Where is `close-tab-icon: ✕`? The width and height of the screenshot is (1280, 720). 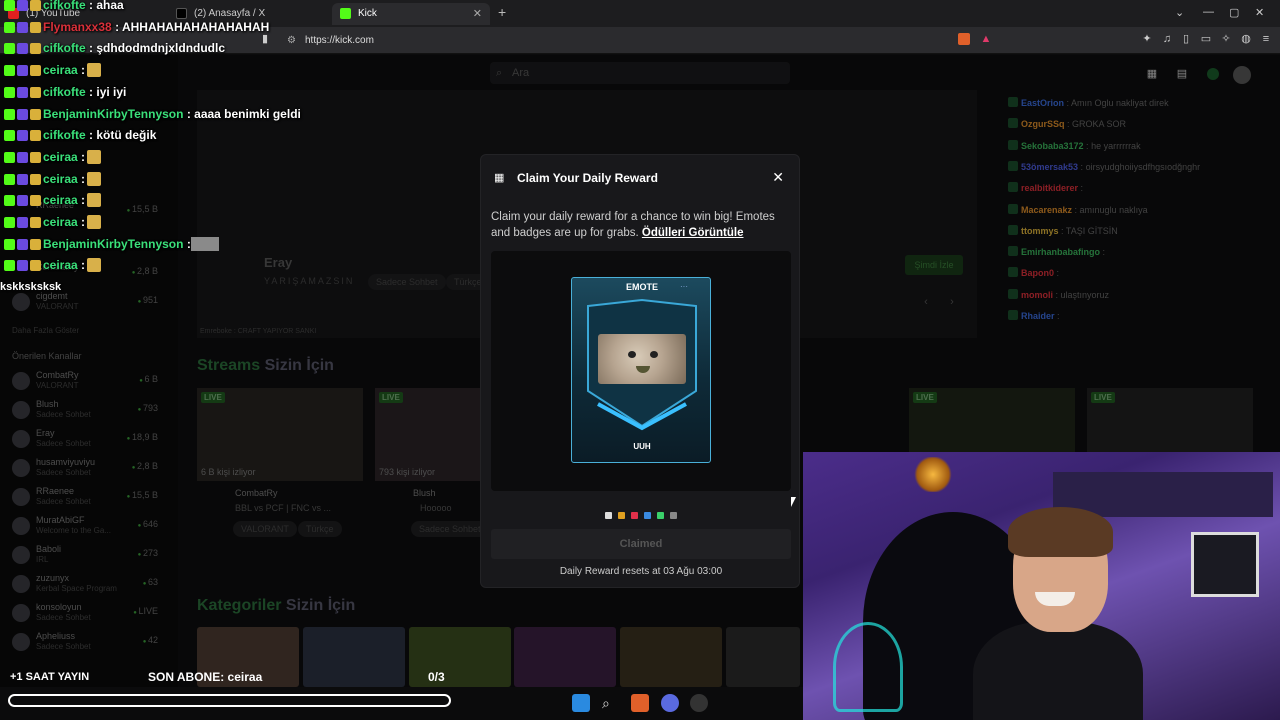
close-tab-icon: ✕ is located at coordinates (477, 14).